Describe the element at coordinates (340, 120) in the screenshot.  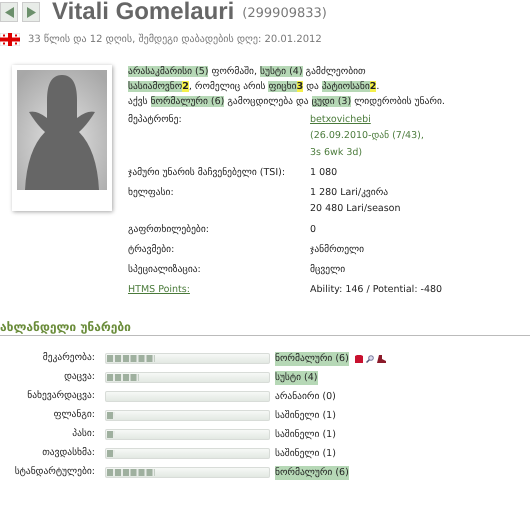
I see `owner-link: betxovichebi` at that location.